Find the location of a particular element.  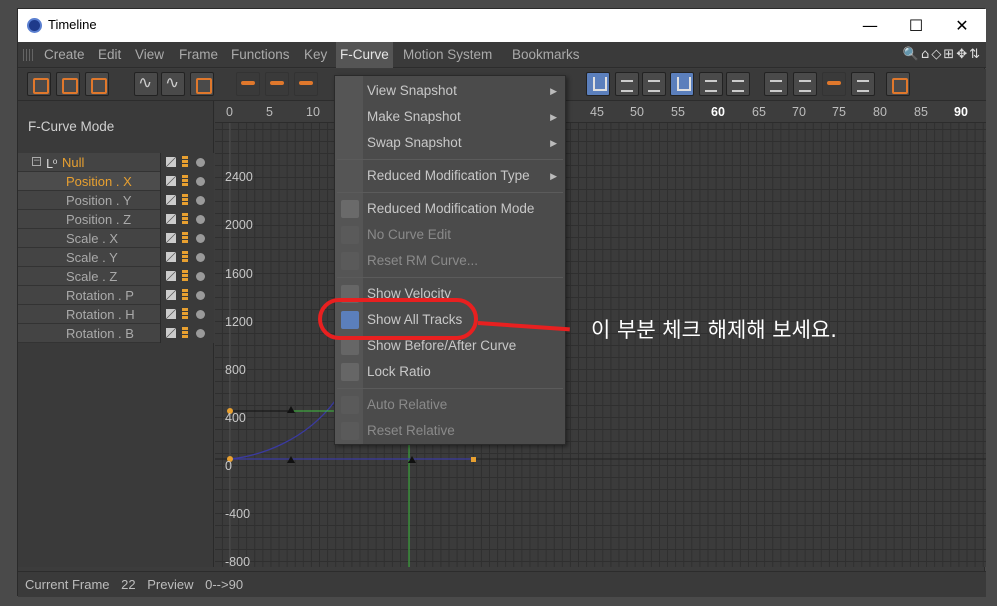

close-button: ✕ is located at coordinates (962, 25).